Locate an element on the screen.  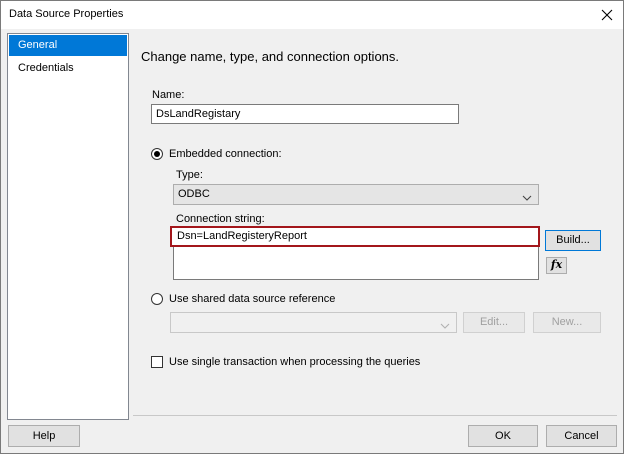
fx-icon: fx is located at coordinates (556, 264).